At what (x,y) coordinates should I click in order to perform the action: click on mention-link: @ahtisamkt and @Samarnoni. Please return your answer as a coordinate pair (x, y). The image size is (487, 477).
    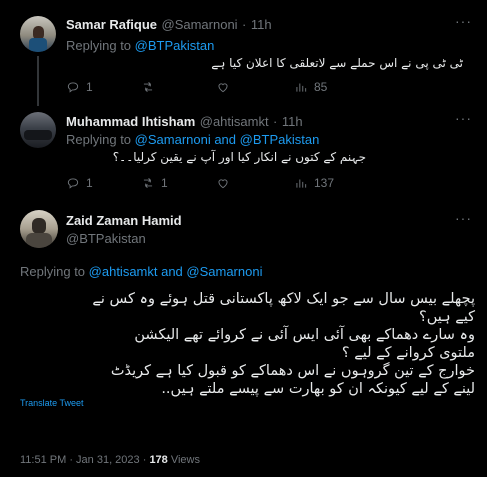
    Looking at the image, I should click on (176, 271).